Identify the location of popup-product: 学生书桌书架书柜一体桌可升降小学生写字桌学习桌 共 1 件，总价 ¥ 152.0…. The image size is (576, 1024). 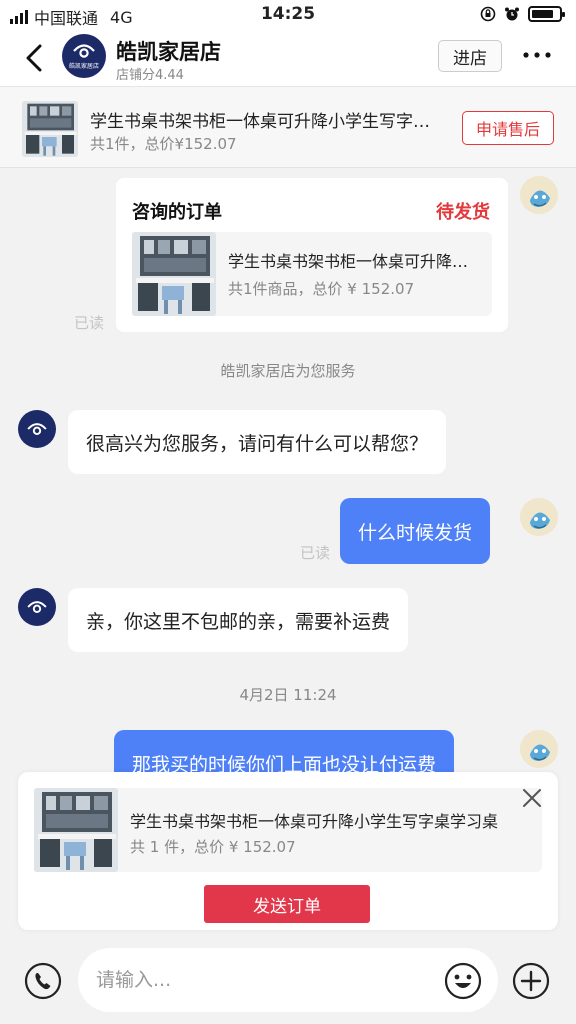
(288, 830).